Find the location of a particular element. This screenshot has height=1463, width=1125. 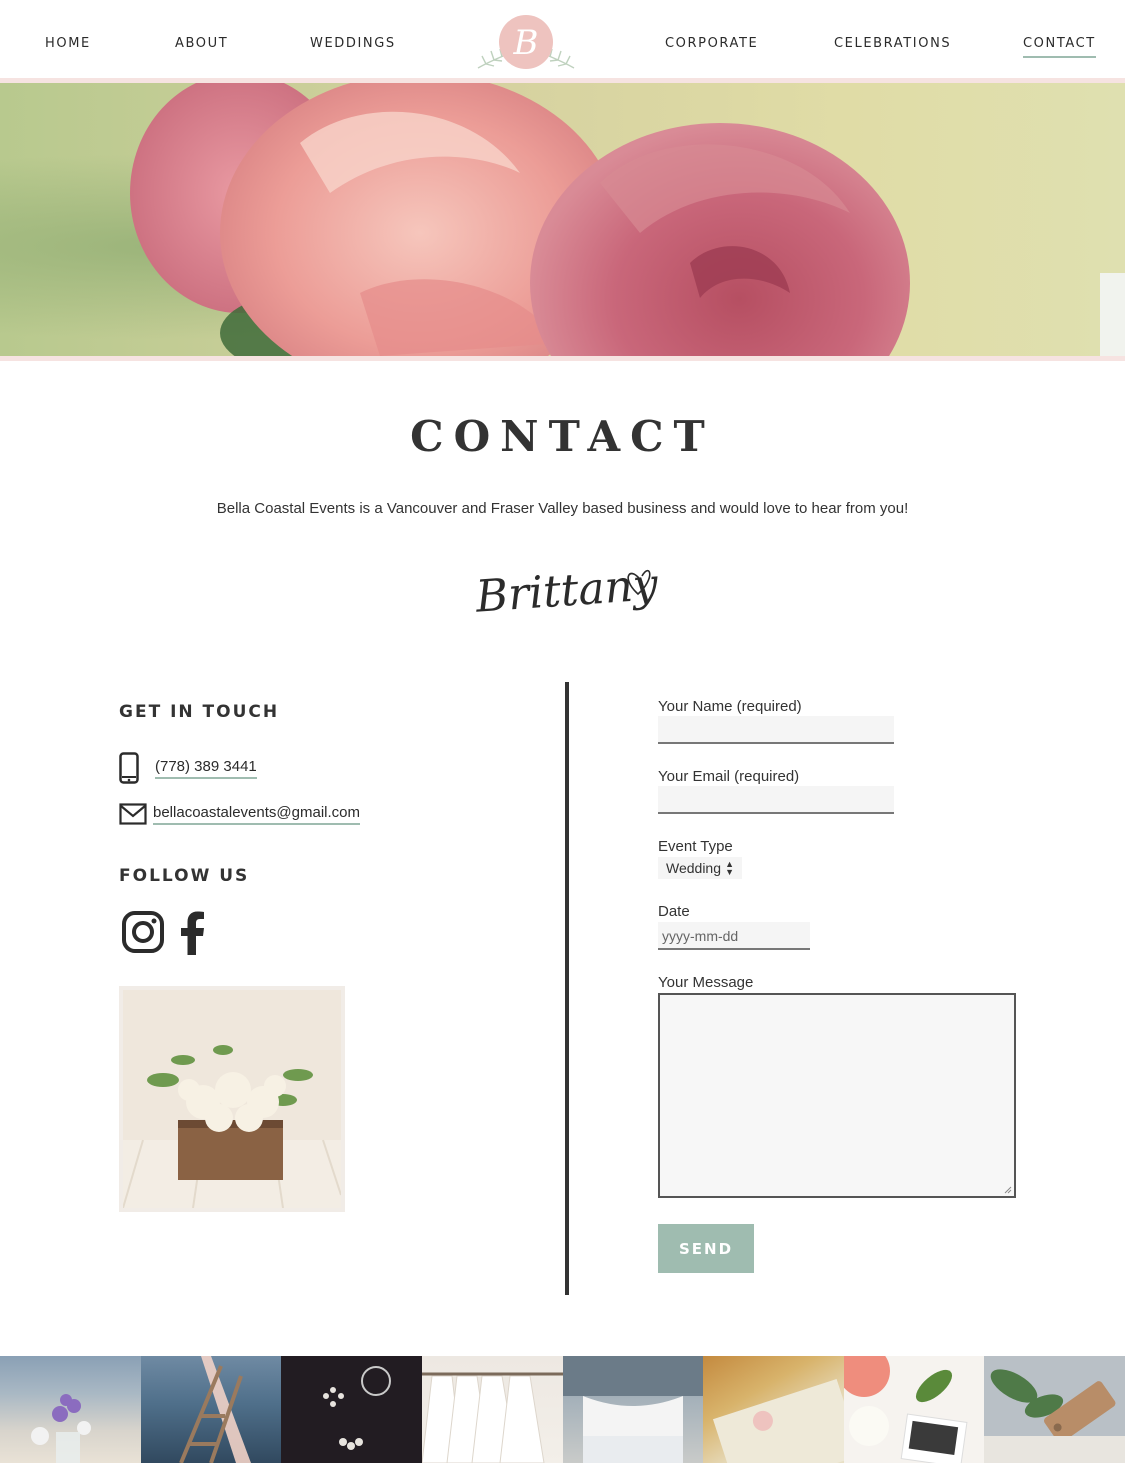

name-label: Your Name (required) is located at coordinates (730, 706).